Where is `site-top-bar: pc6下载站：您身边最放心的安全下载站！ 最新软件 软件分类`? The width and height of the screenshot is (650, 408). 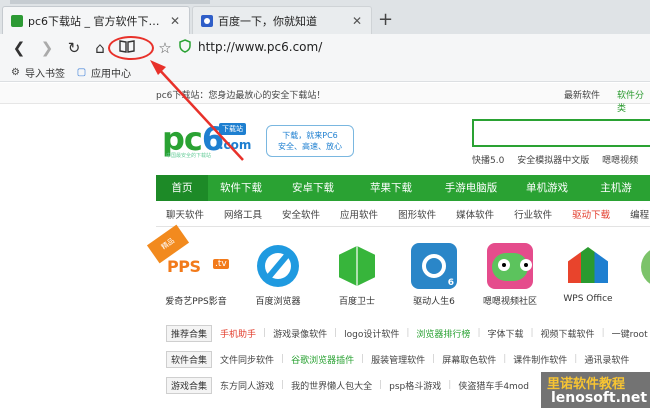 site-top-bar: pc6下载站：您身边最放心的安全下载站！ 最新软件 软件分类 is located at coordinates (325, 98).